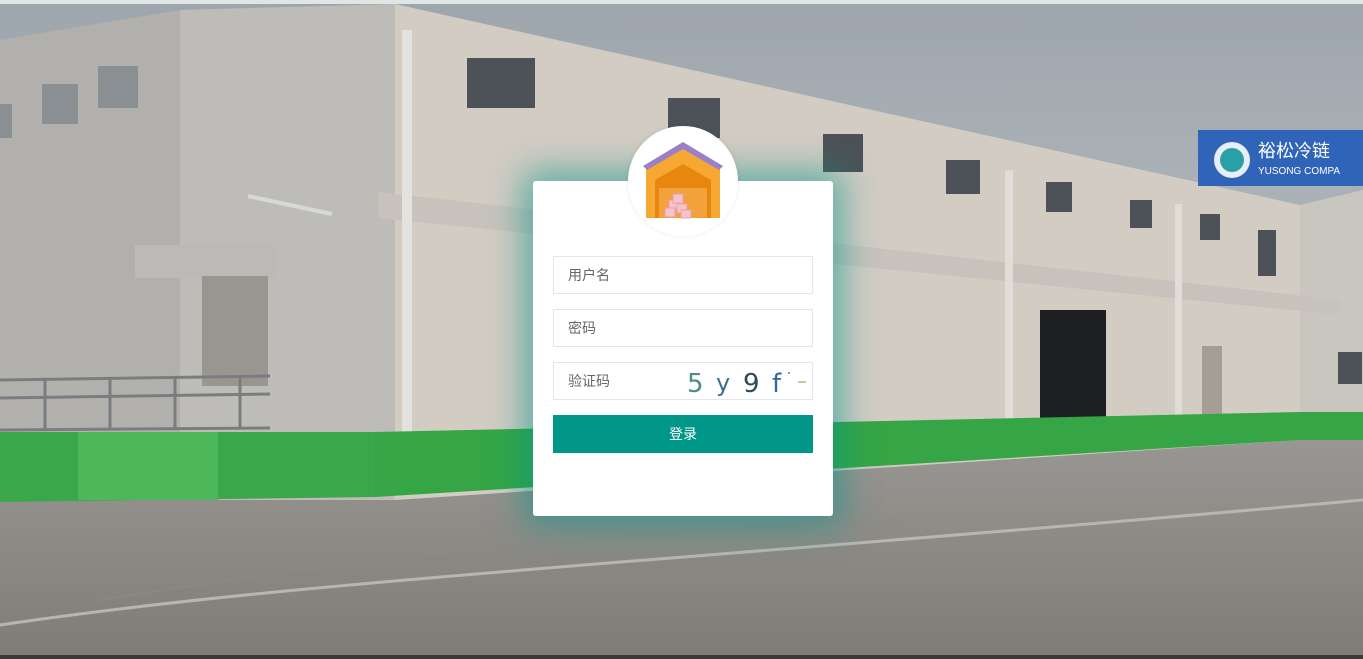 Image resolution: width=1363 pixels, height=659 pixels. What do you see at coordinates (1299, 171) in the screenshot?
I see `signboard-subtext: YUSONG COMPA` at bounding box center [1299, 171].